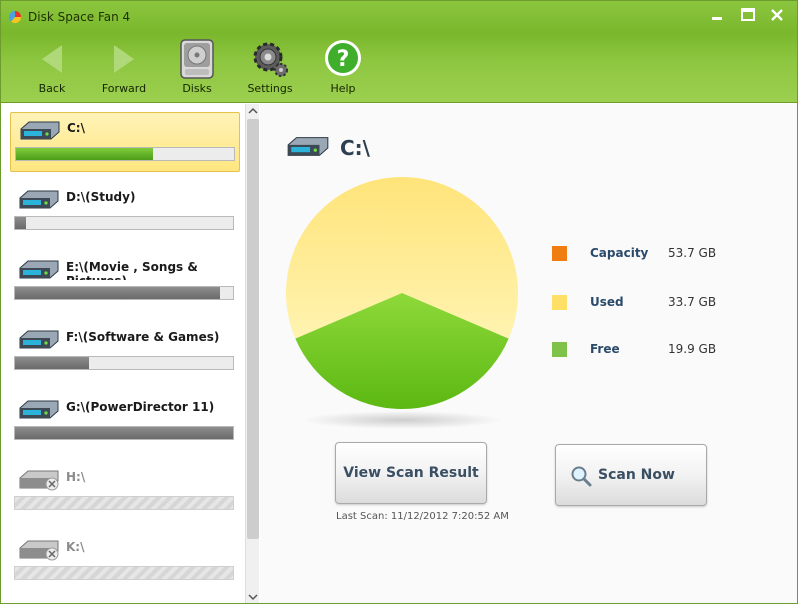 Image resolution: width=798 pixels, height=604 pixels. I want to click on back-label: Back, so click(52, 88).